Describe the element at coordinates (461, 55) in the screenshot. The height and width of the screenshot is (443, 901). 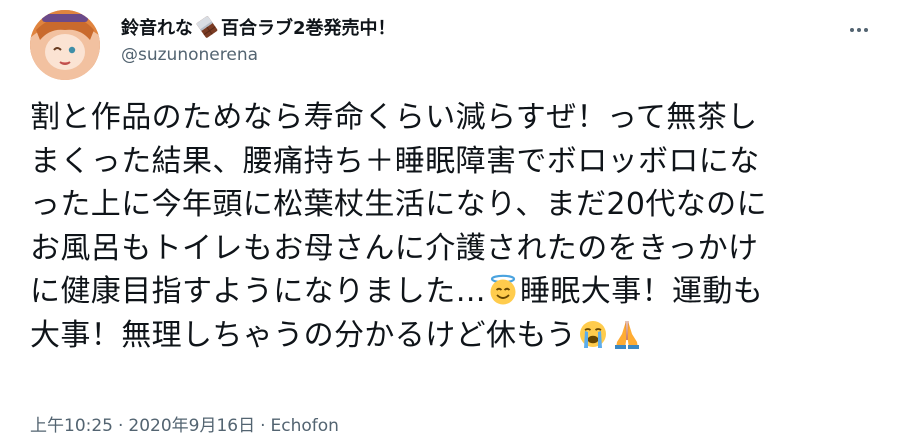
I see `user-handle: @suzunonerena` at that location.